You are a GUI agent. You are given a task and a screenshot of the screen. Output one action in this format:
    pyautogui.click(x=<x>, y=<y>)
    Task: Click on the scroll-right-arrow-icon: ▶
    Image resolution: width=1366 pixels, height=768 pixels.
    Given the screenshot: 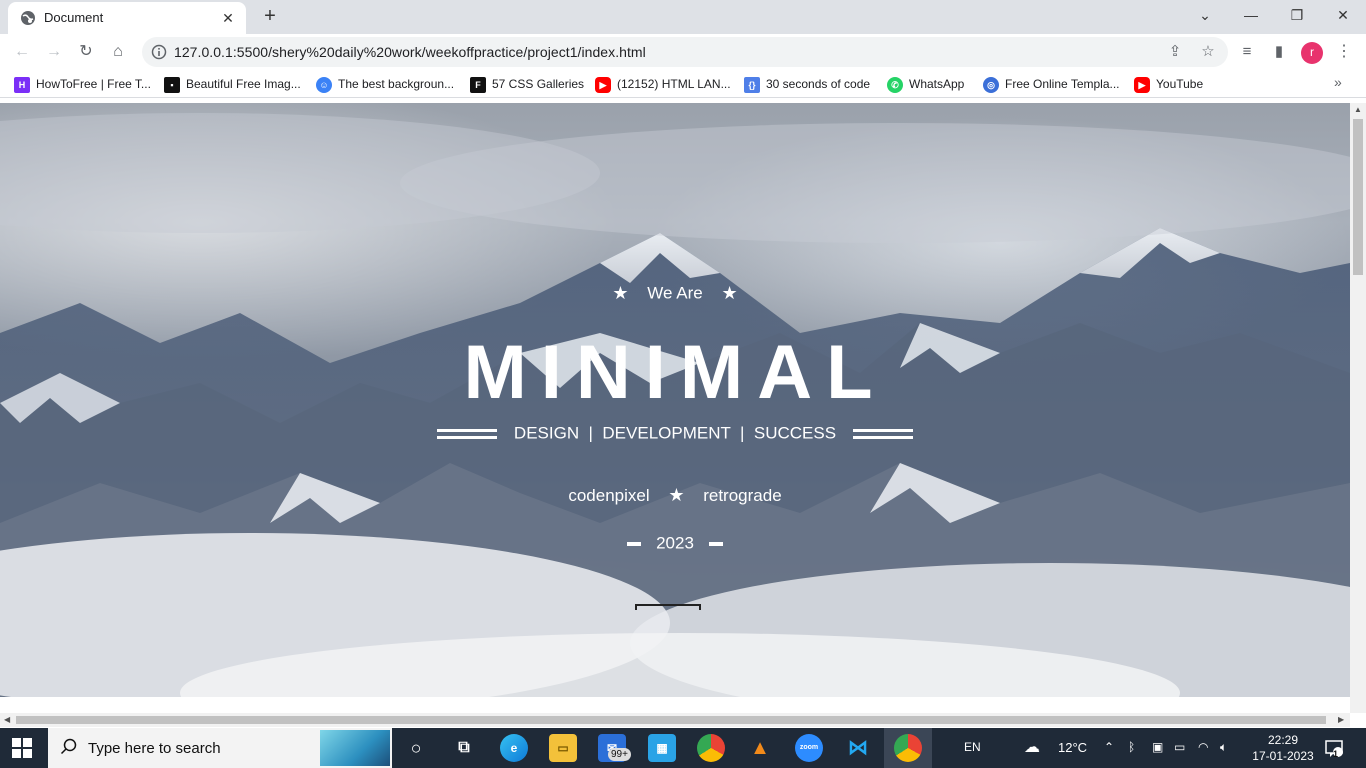 What is the action you would take?
    pyautogui.click(x=1341, y=719)
    